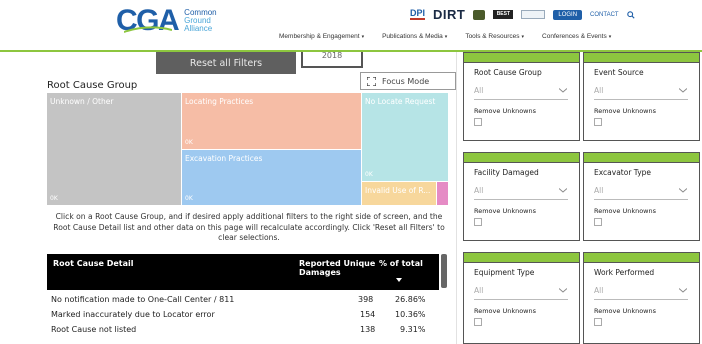 Image resolution: width=702 pixels, height=344 pixels. I want to click on cell-pct: 10.36%, so click(410, 314).